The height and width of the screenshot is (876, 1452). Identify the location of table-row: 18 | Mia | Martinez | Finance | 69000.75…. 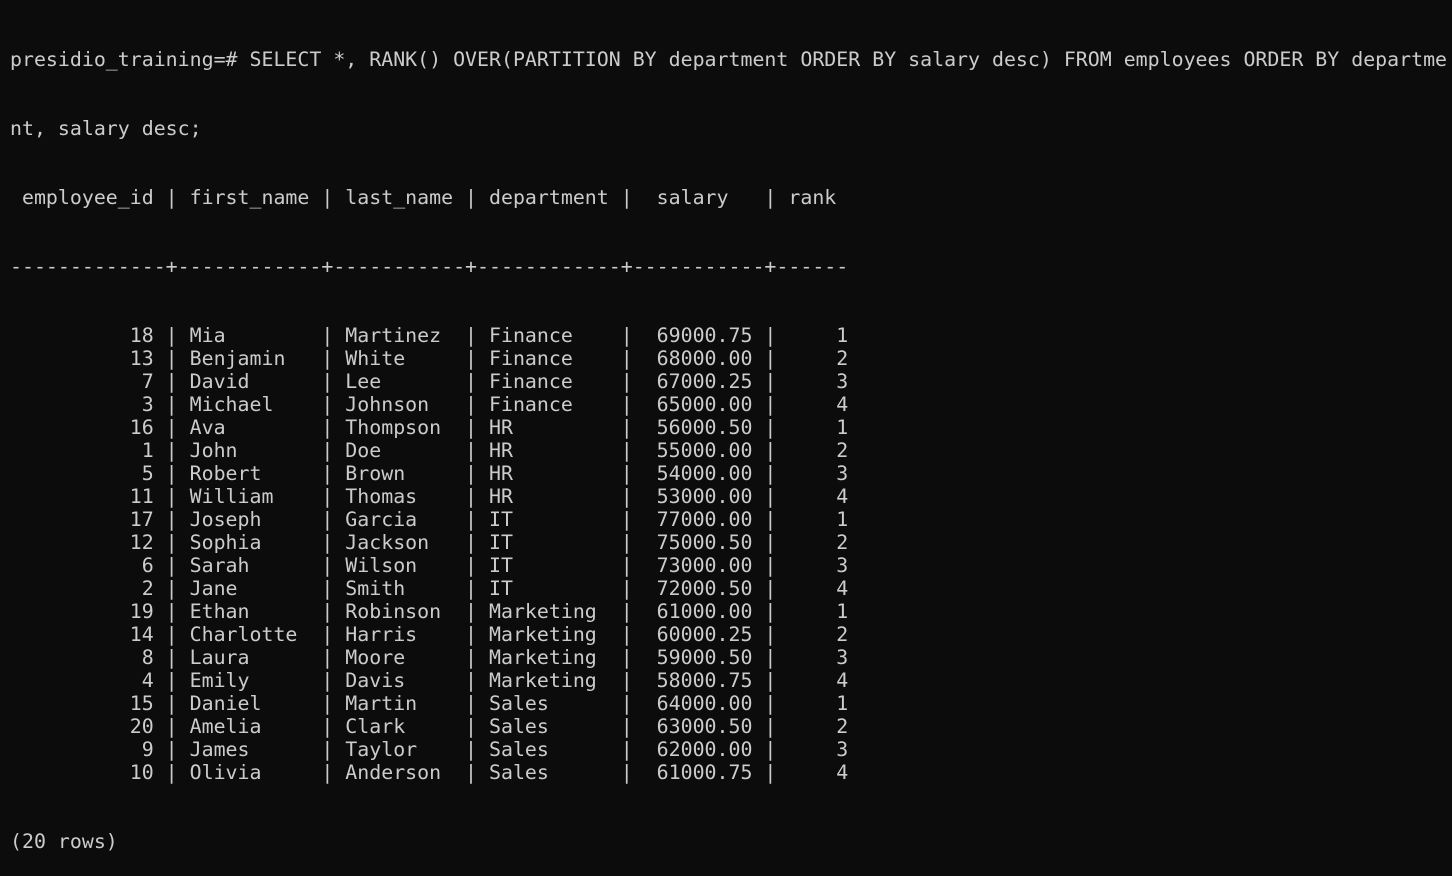
(429, 335).